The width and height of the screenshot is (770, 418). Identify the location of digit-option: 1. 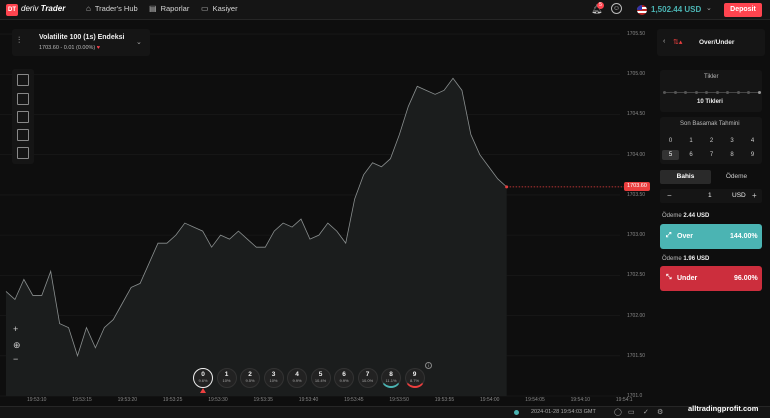
(691, 141).